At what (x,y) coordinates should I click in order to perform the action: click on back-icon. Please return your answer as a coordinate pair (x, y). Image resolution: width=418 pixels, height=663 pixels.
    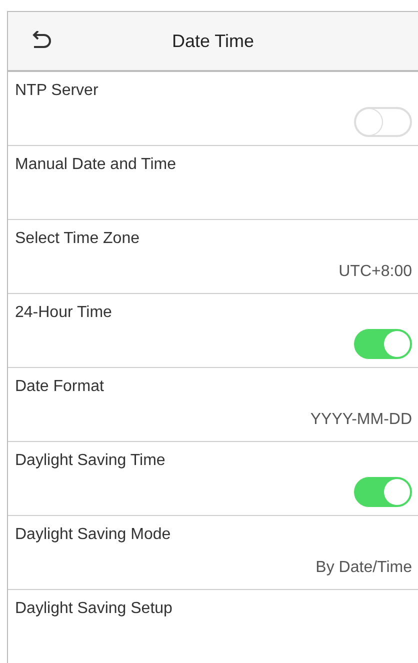
    Looking at the image, I should click on (41, 41).